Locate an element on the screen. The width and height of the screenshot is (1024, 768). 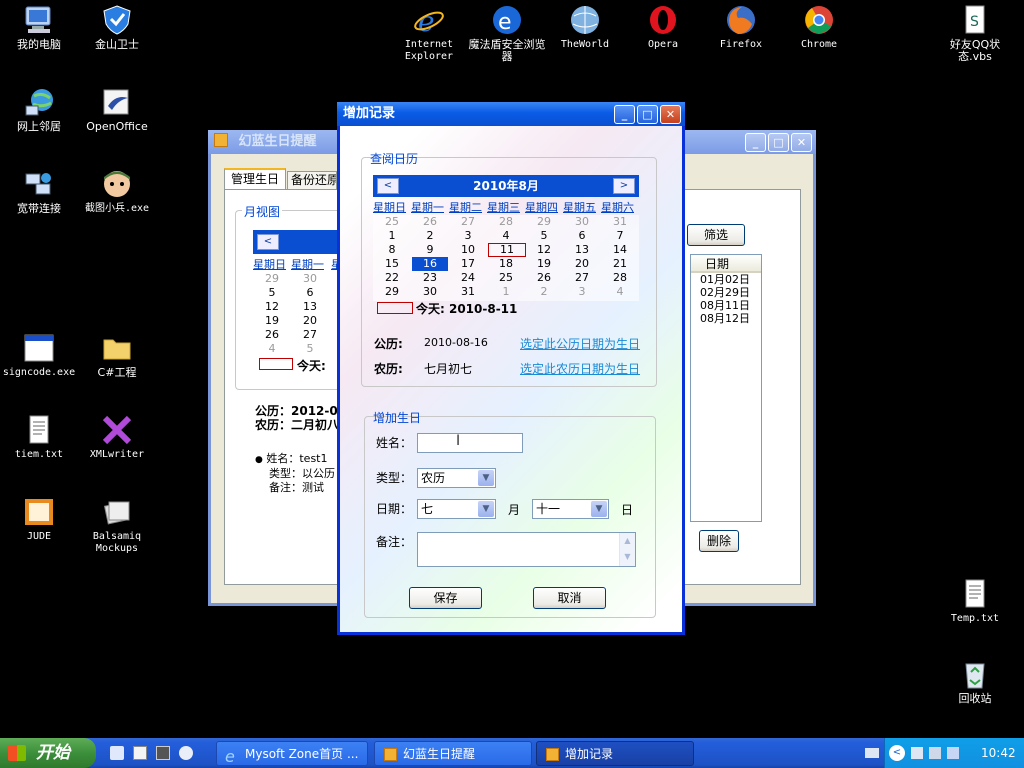
back-calendar-day: 6 is located at coordinates (310, 293).